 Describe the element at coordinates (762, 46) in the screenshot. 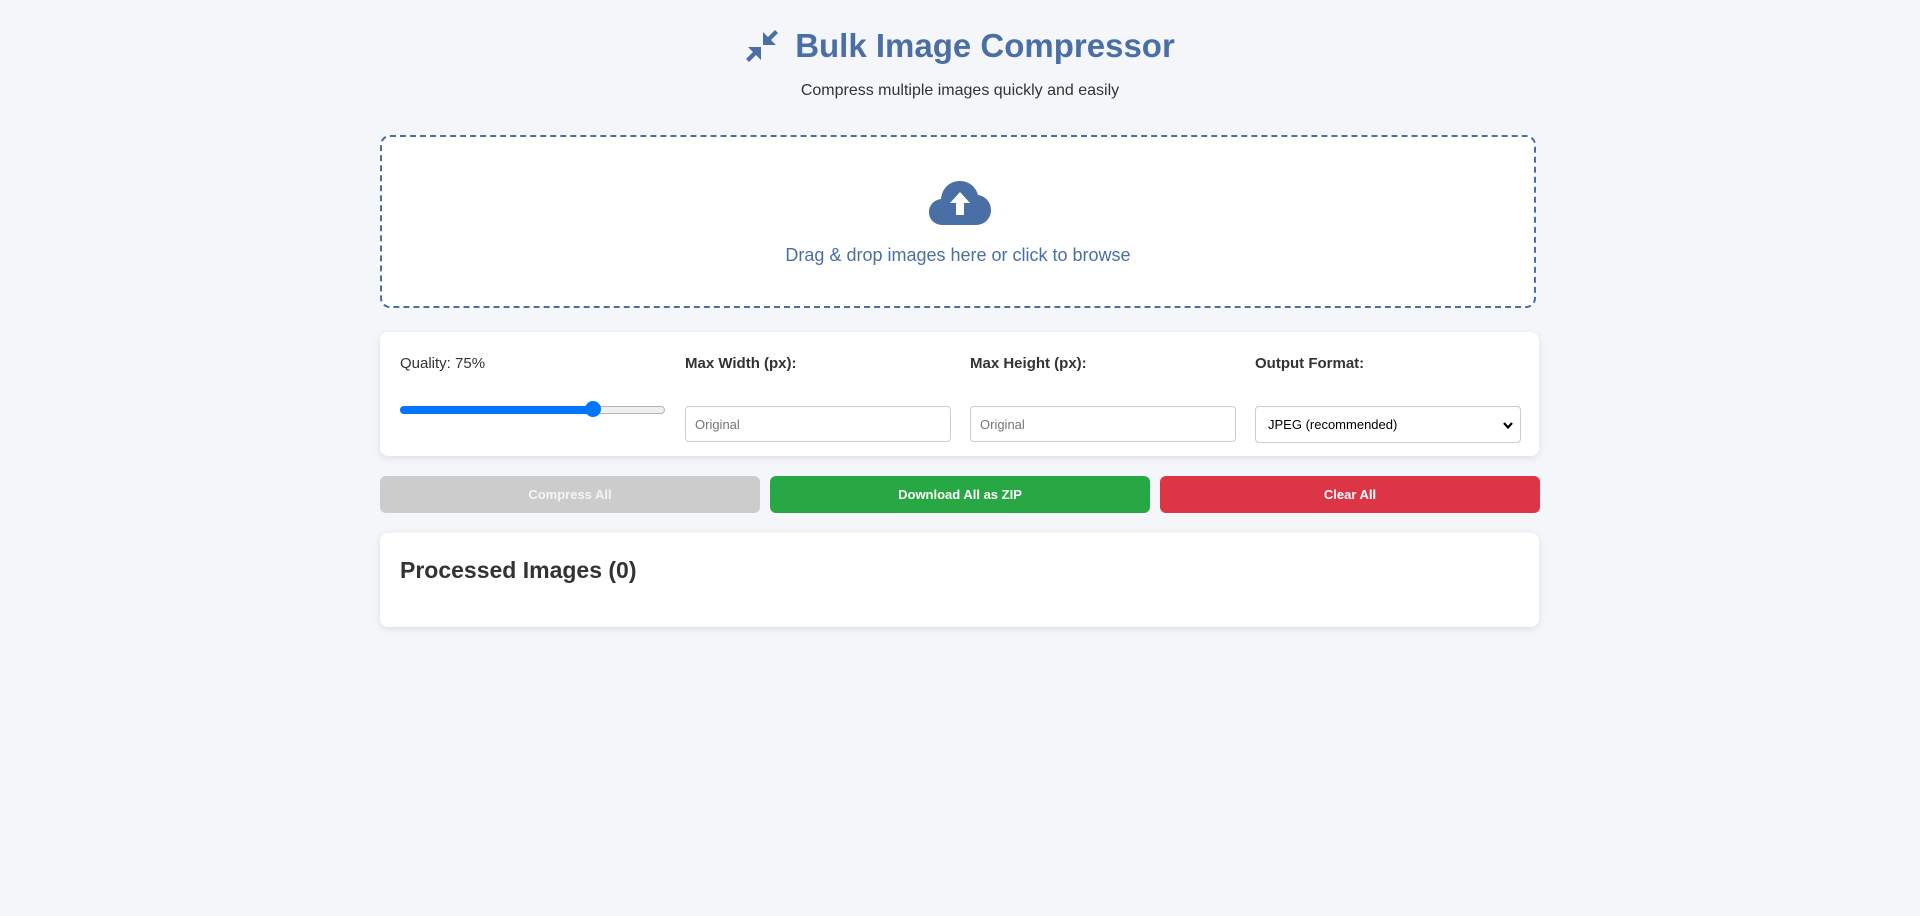

I see `compress-arrows-icon` at that location.